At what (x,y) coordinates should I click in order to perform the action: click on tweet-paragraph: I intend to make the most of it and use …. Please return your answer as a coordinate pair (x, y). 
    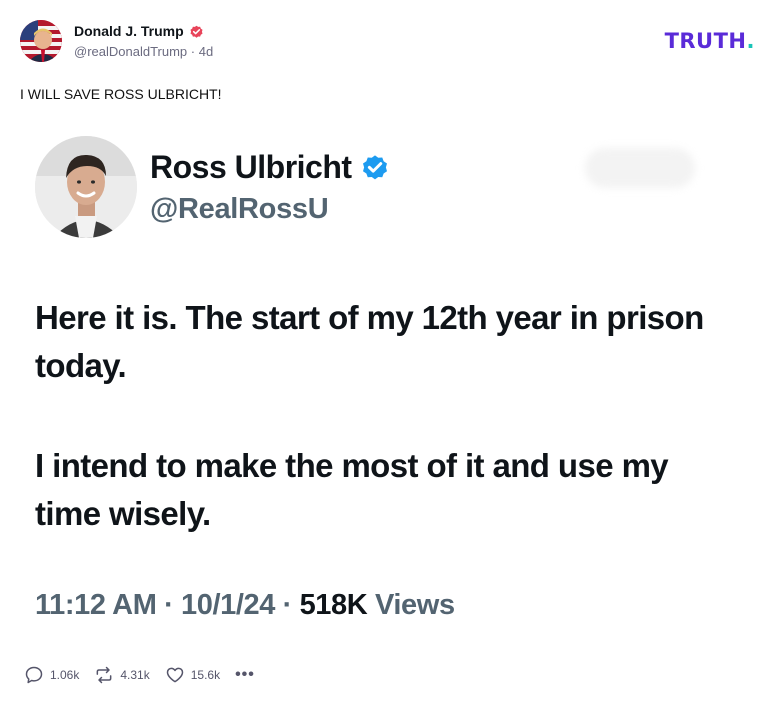
    Looking at the image, I should click on (352, 489).